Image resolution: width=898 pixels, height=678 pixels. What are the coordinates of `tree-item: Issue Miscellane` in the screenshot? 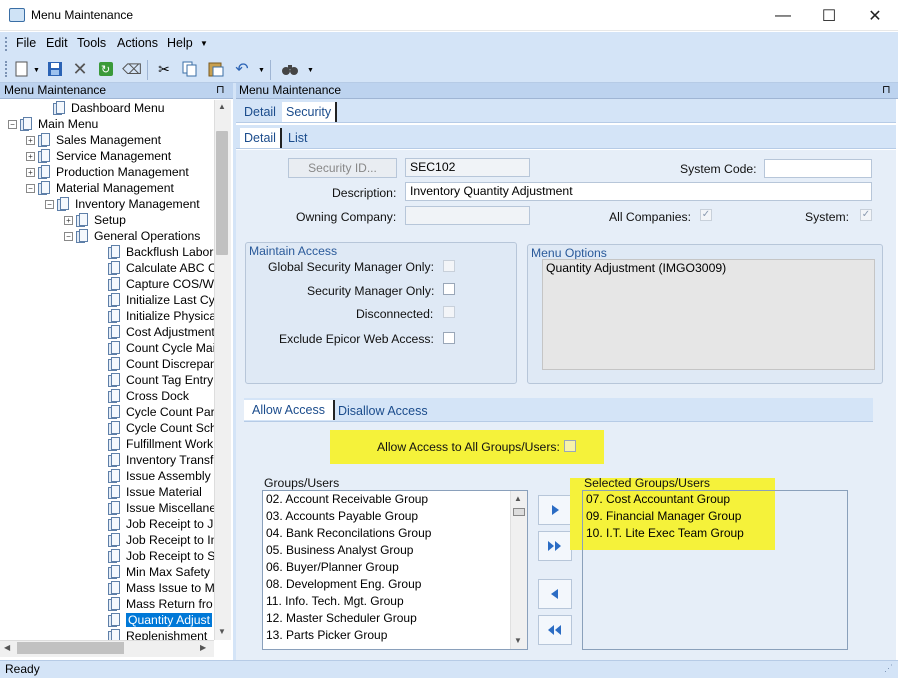 It's located at (155, 508).